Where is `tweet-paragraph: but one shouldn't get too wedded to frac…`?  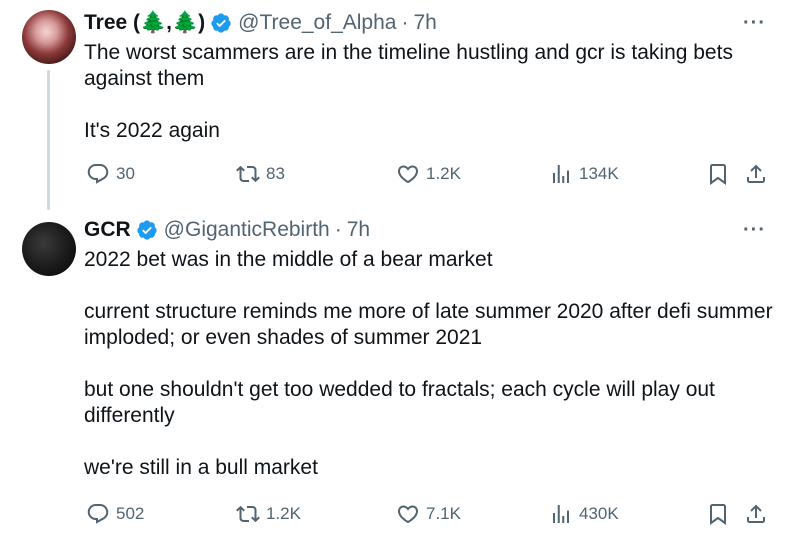 tweet-paragraph: but one shouldn't get too wedded to frac… is located at coordinates (399, 402).